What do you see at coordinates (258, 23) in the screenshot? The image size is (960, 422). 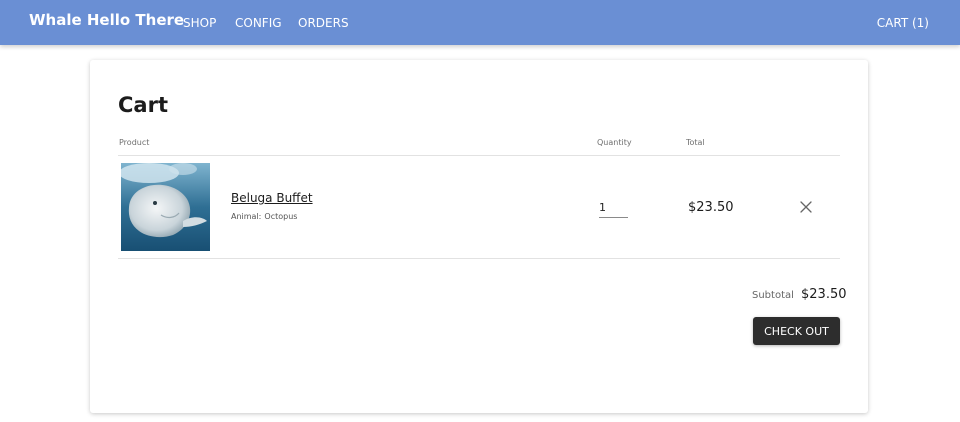 I see `nav-config-link: CONFIG` at bounding box center [258, 23].